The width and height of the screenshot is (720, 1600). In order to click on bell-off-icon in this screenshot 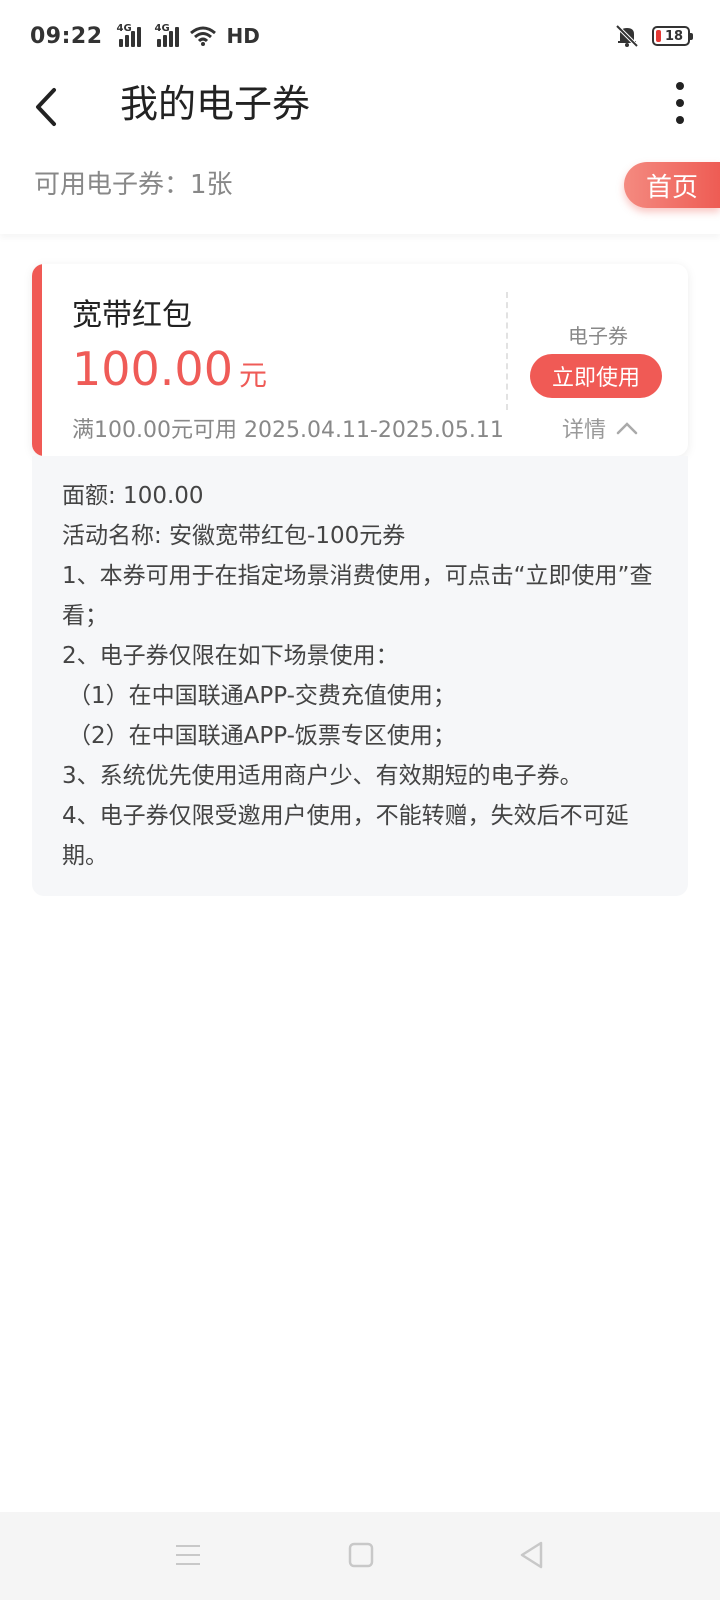, I will do `click(627, 36)`.